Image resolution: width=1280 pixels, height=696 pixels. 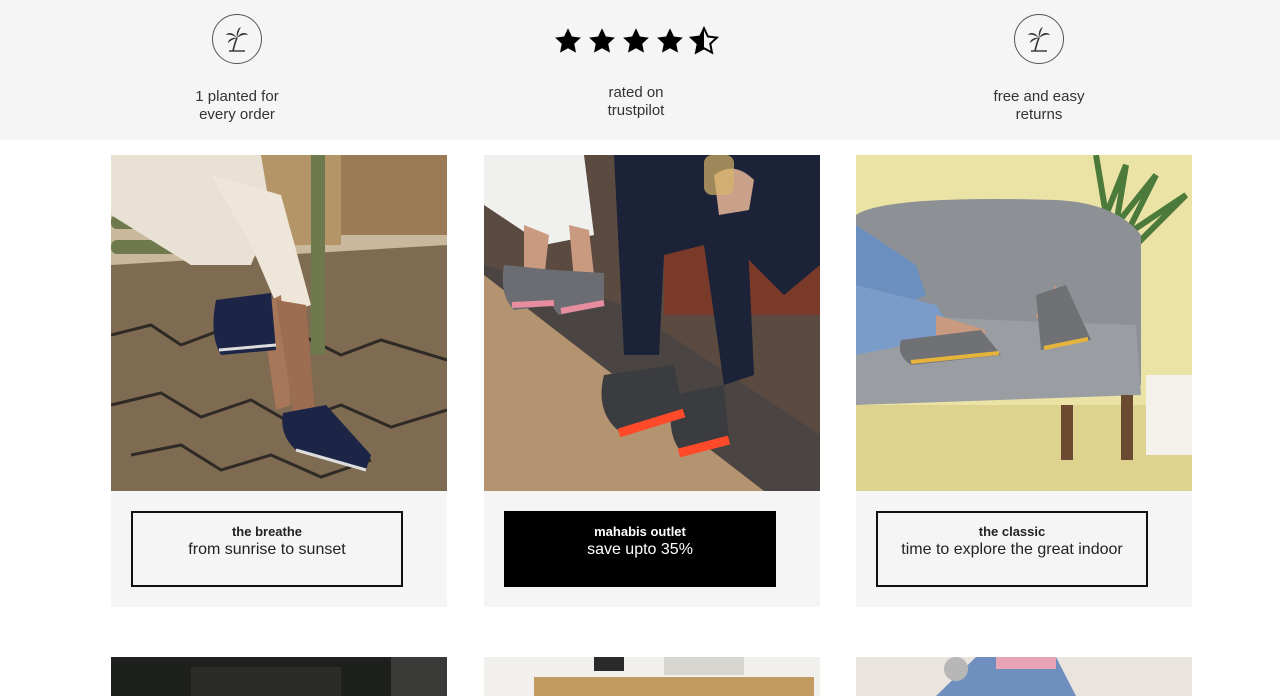 I want to click on star-rating-icon, so click(x=636, y=42).